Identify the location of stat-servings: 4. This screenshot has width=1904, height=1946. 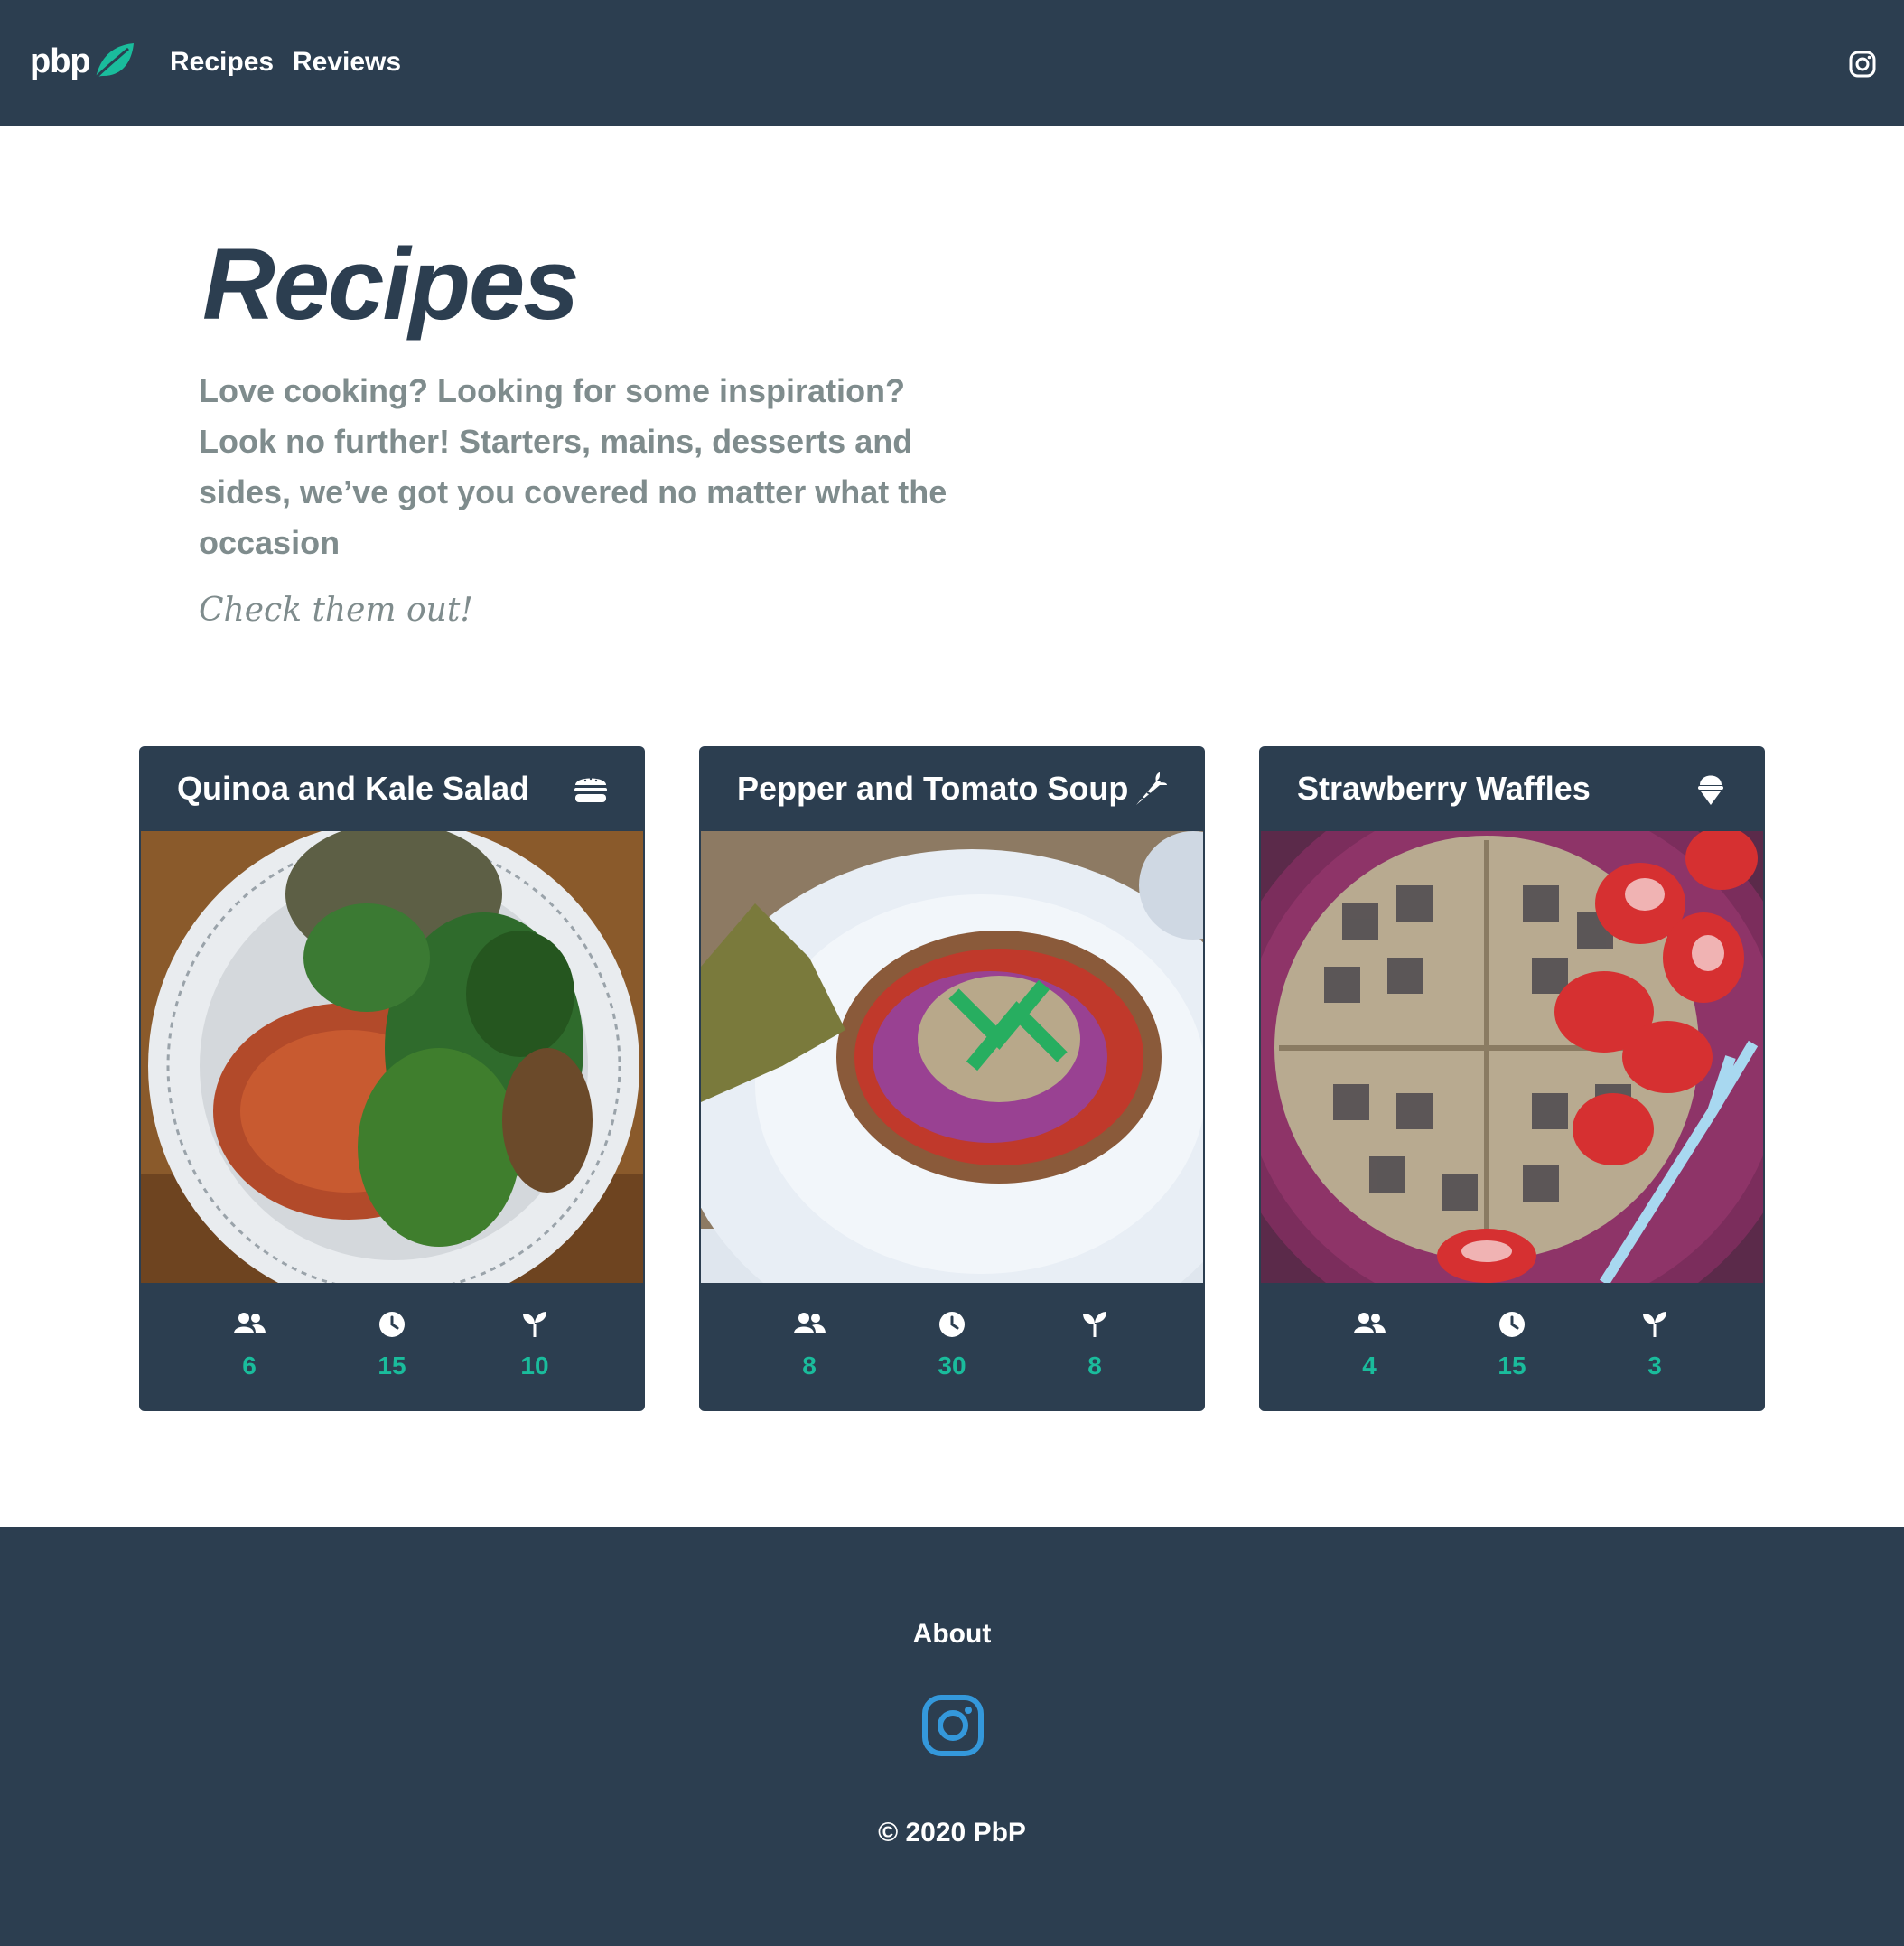
(1369, 1347).